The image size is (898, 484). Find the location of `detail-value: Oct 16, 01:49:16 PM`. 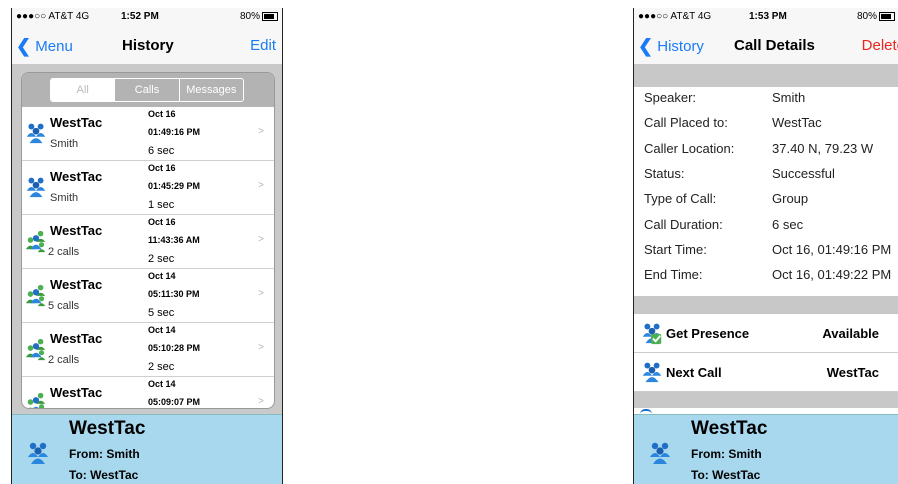

detail-value: Oct 16, 01:49:16 PM is located at coordinates (832, 249).